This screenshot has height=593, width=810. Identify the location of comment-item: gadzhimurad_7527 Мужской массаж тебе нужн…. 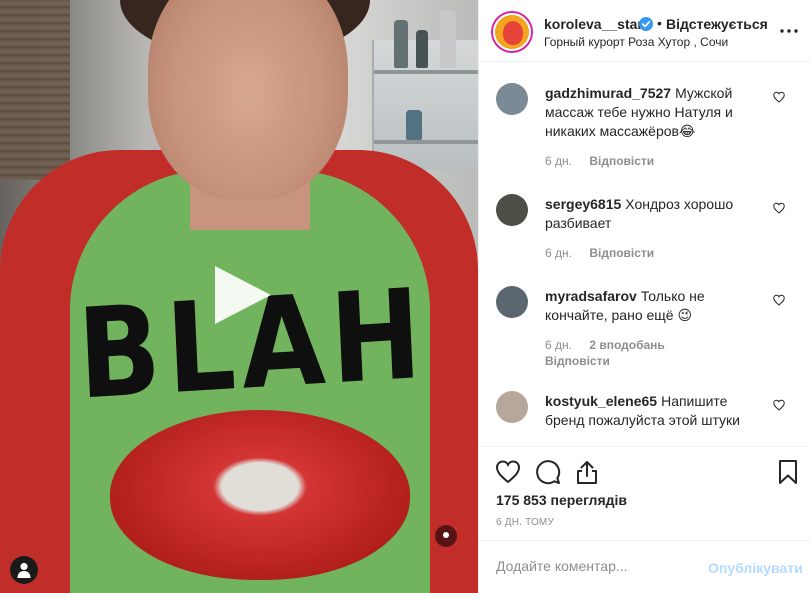
(644, 133).